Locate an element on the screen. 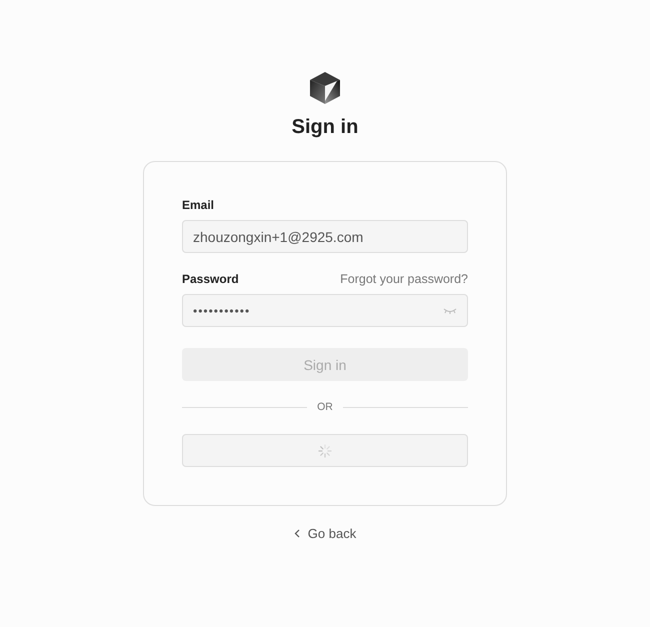  password-field: ••••••••••• is located at coordinates (325, 310).